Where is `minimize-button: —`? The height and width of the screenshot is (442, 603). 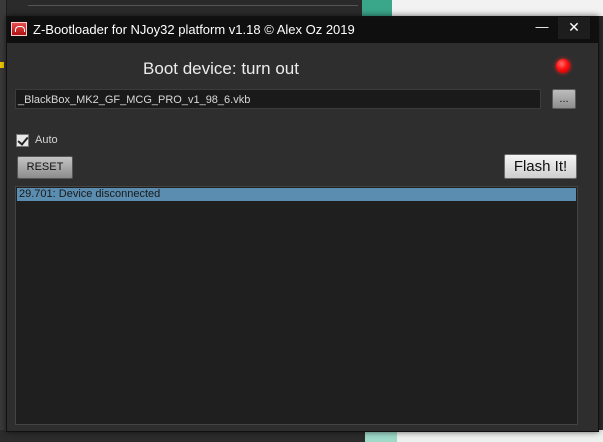
minimize-button: — is located at coordinates (542, 28).